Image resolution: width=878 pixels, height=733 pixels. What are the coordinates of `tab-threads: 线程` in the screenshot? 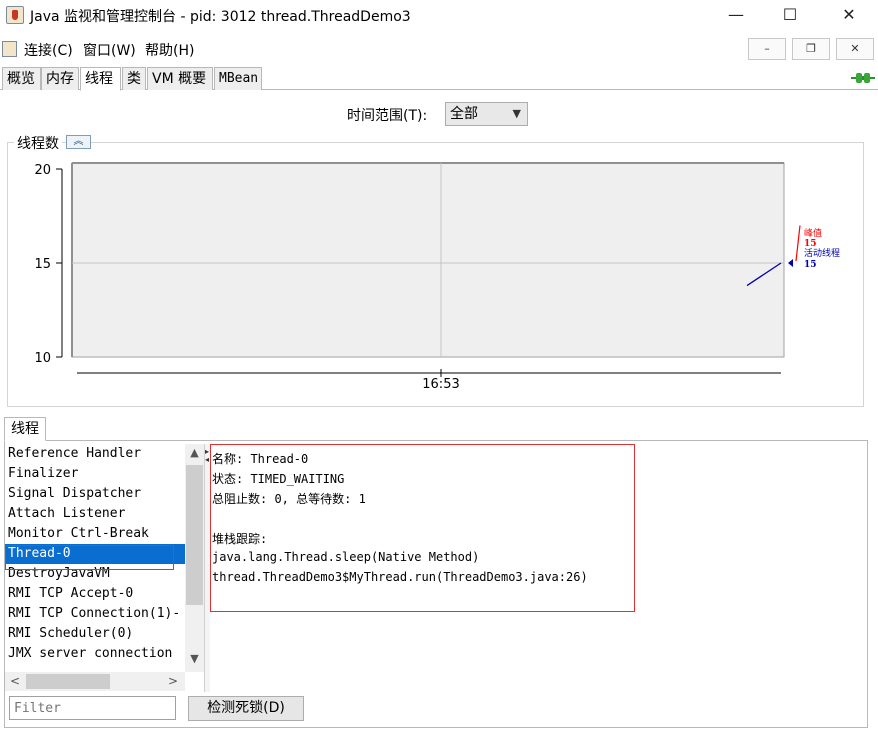 It's located at (100, 79).